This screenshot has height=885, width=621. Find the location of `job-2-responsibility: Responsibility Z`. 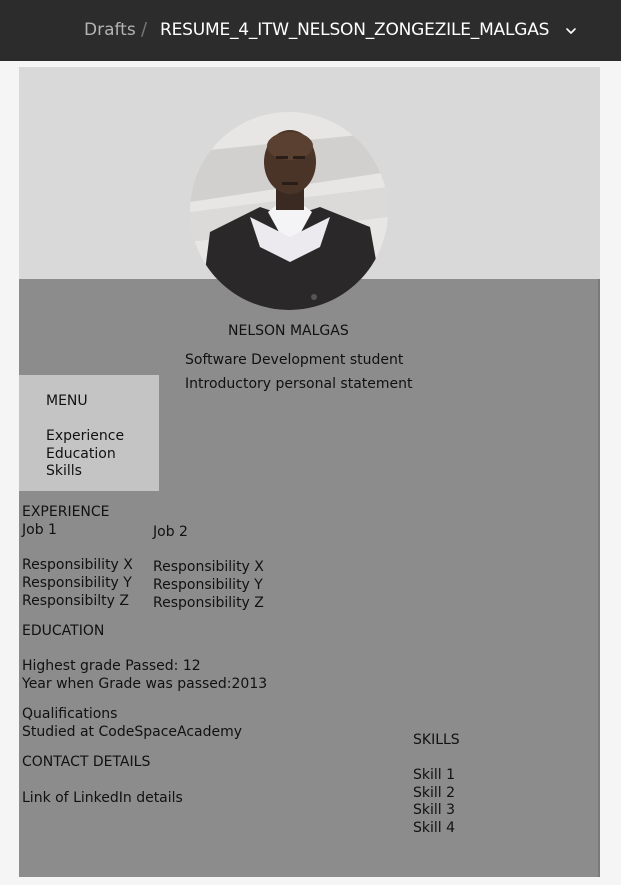

job-2-responsibility: Responsibility Z is located at coordinates (208, 603).